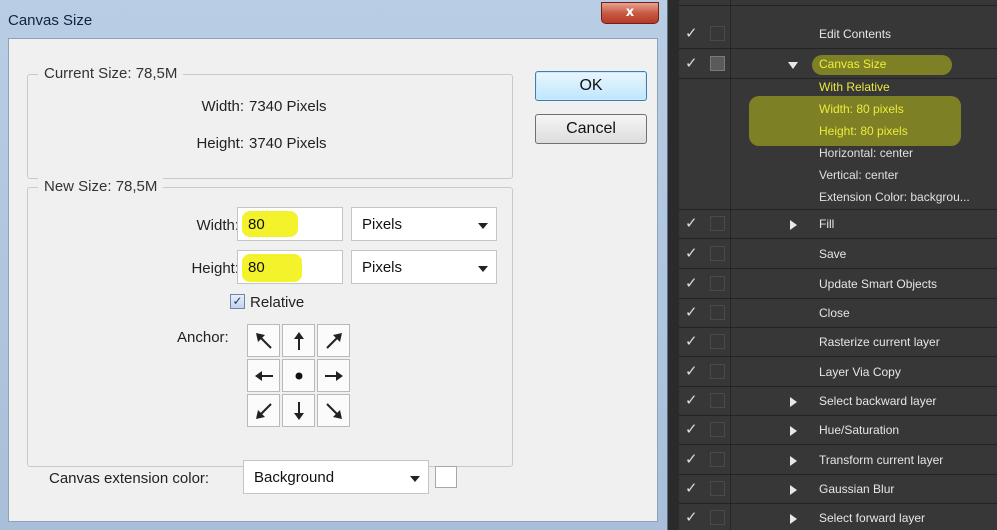  Describe the element at coordinates (294, 477) in the screenshot. I see `extension-color-value: Background` at that location.